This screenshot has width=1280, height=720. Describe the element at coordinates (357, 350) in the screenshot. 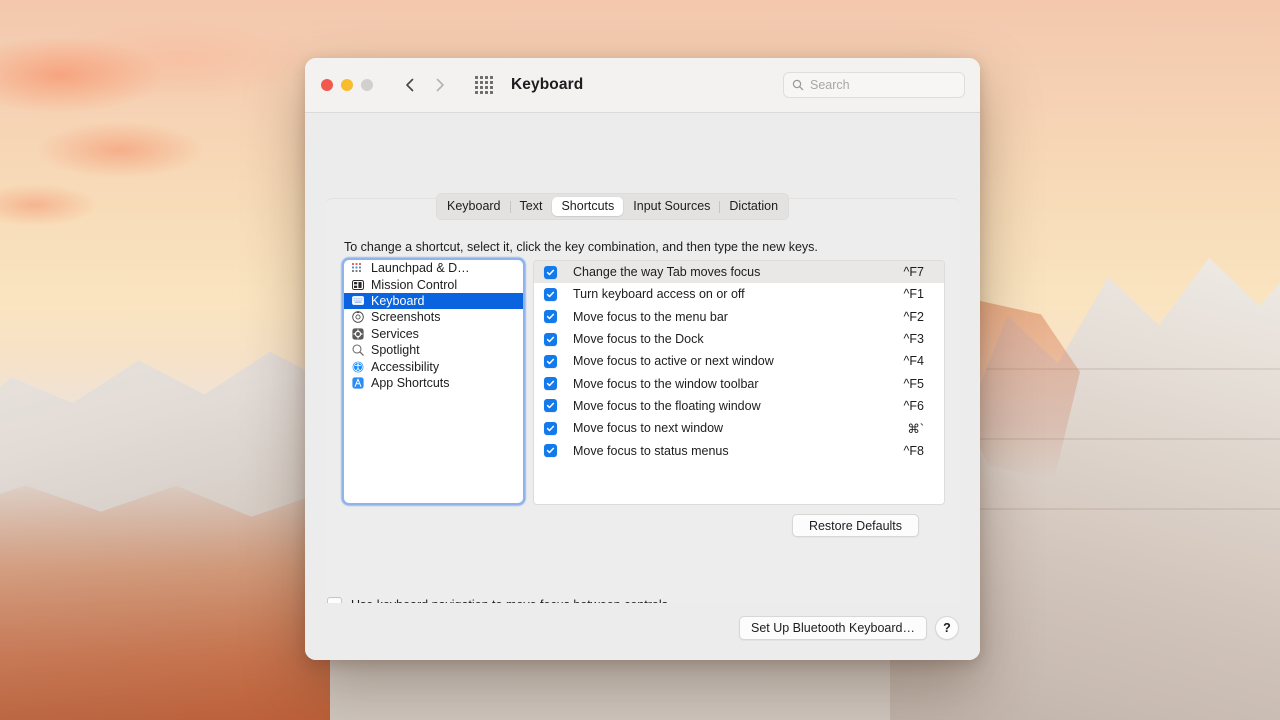

I see `spotlight-search-icon` at that location.